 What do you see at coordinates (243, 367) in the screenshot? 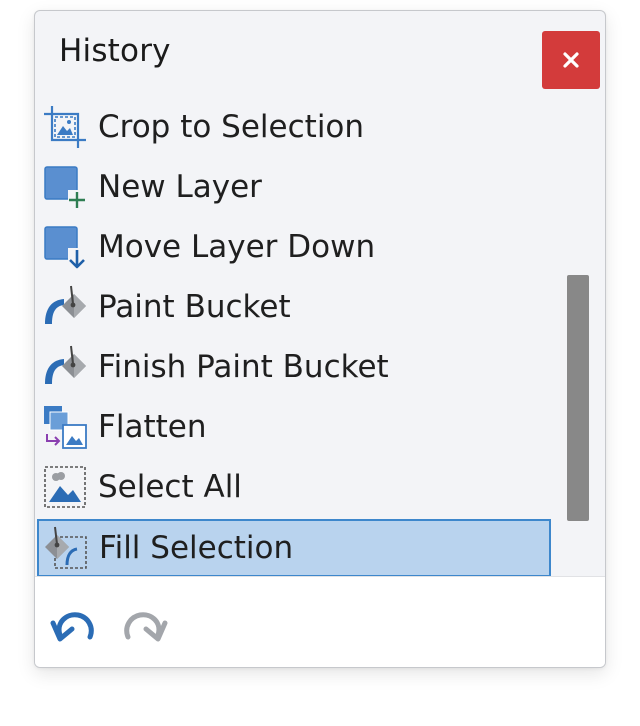
I see `history-item-label: Finish Paint Bucket` at bounding box center [243, 367].